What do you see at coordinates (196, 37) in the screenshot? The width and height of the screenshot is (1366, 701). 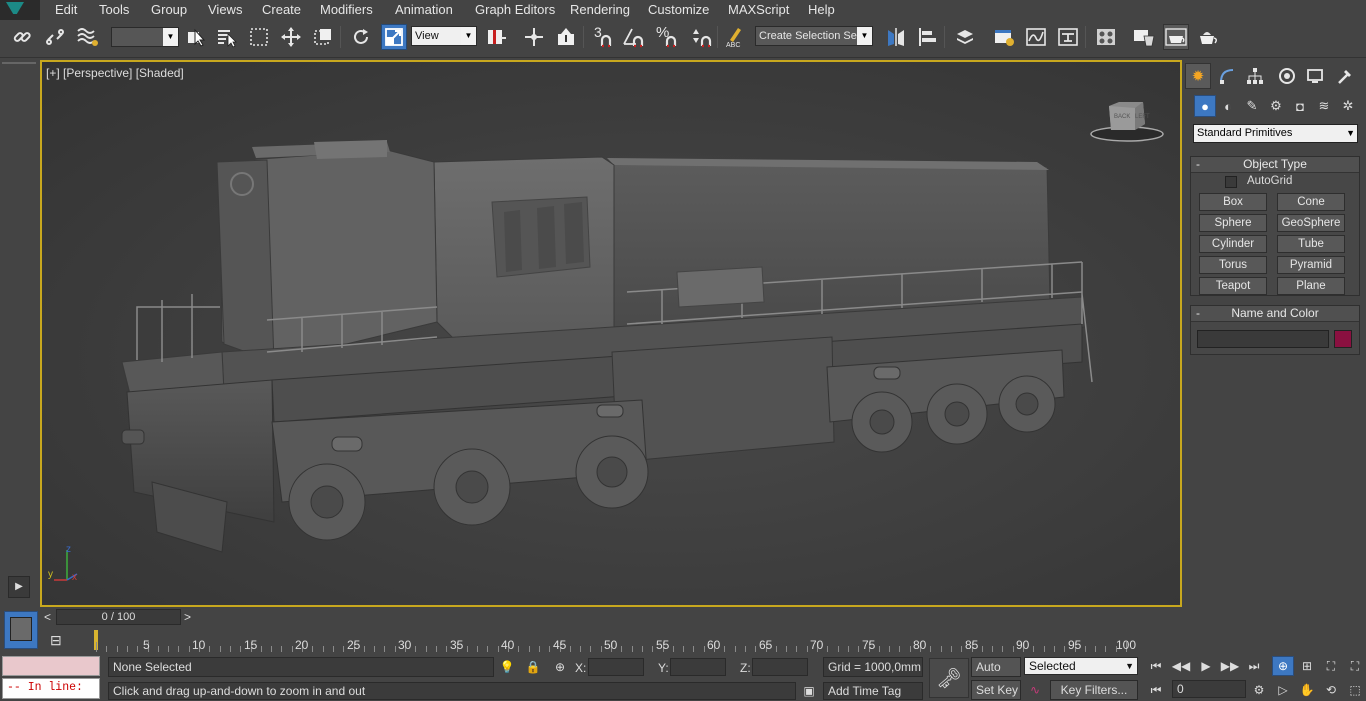 I see `select-object-icon` at bounding box center [196, 37].